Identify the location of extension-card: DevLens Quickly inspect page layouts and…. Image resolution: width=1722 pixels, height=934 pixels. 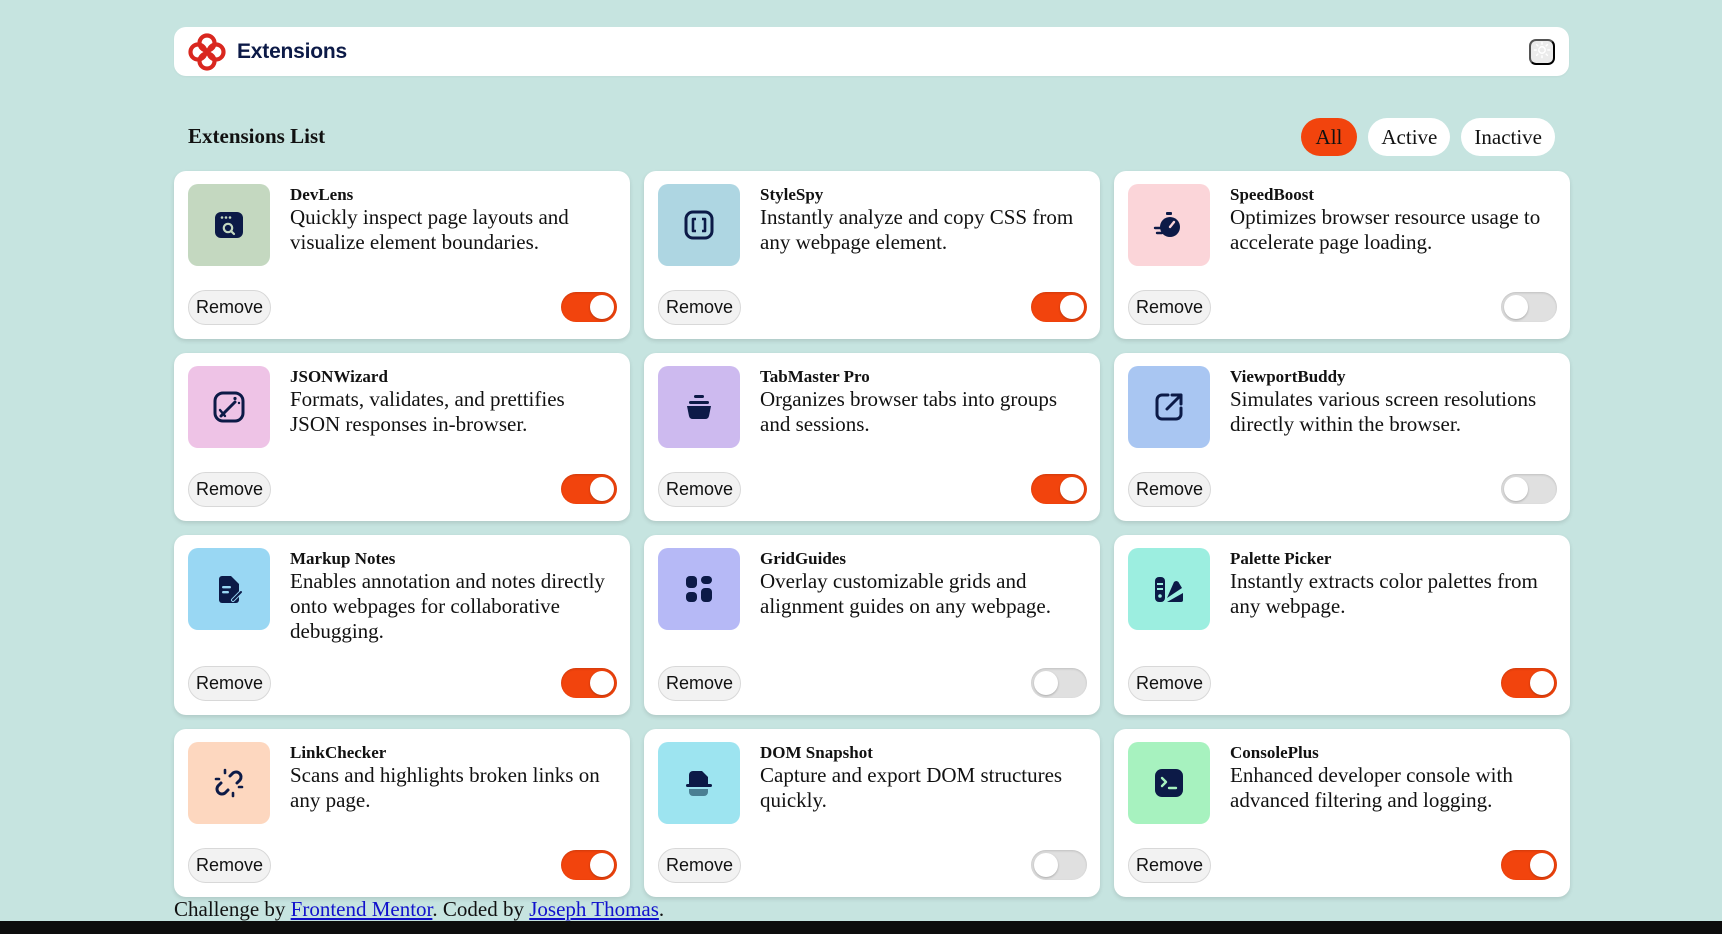
(402, 255).